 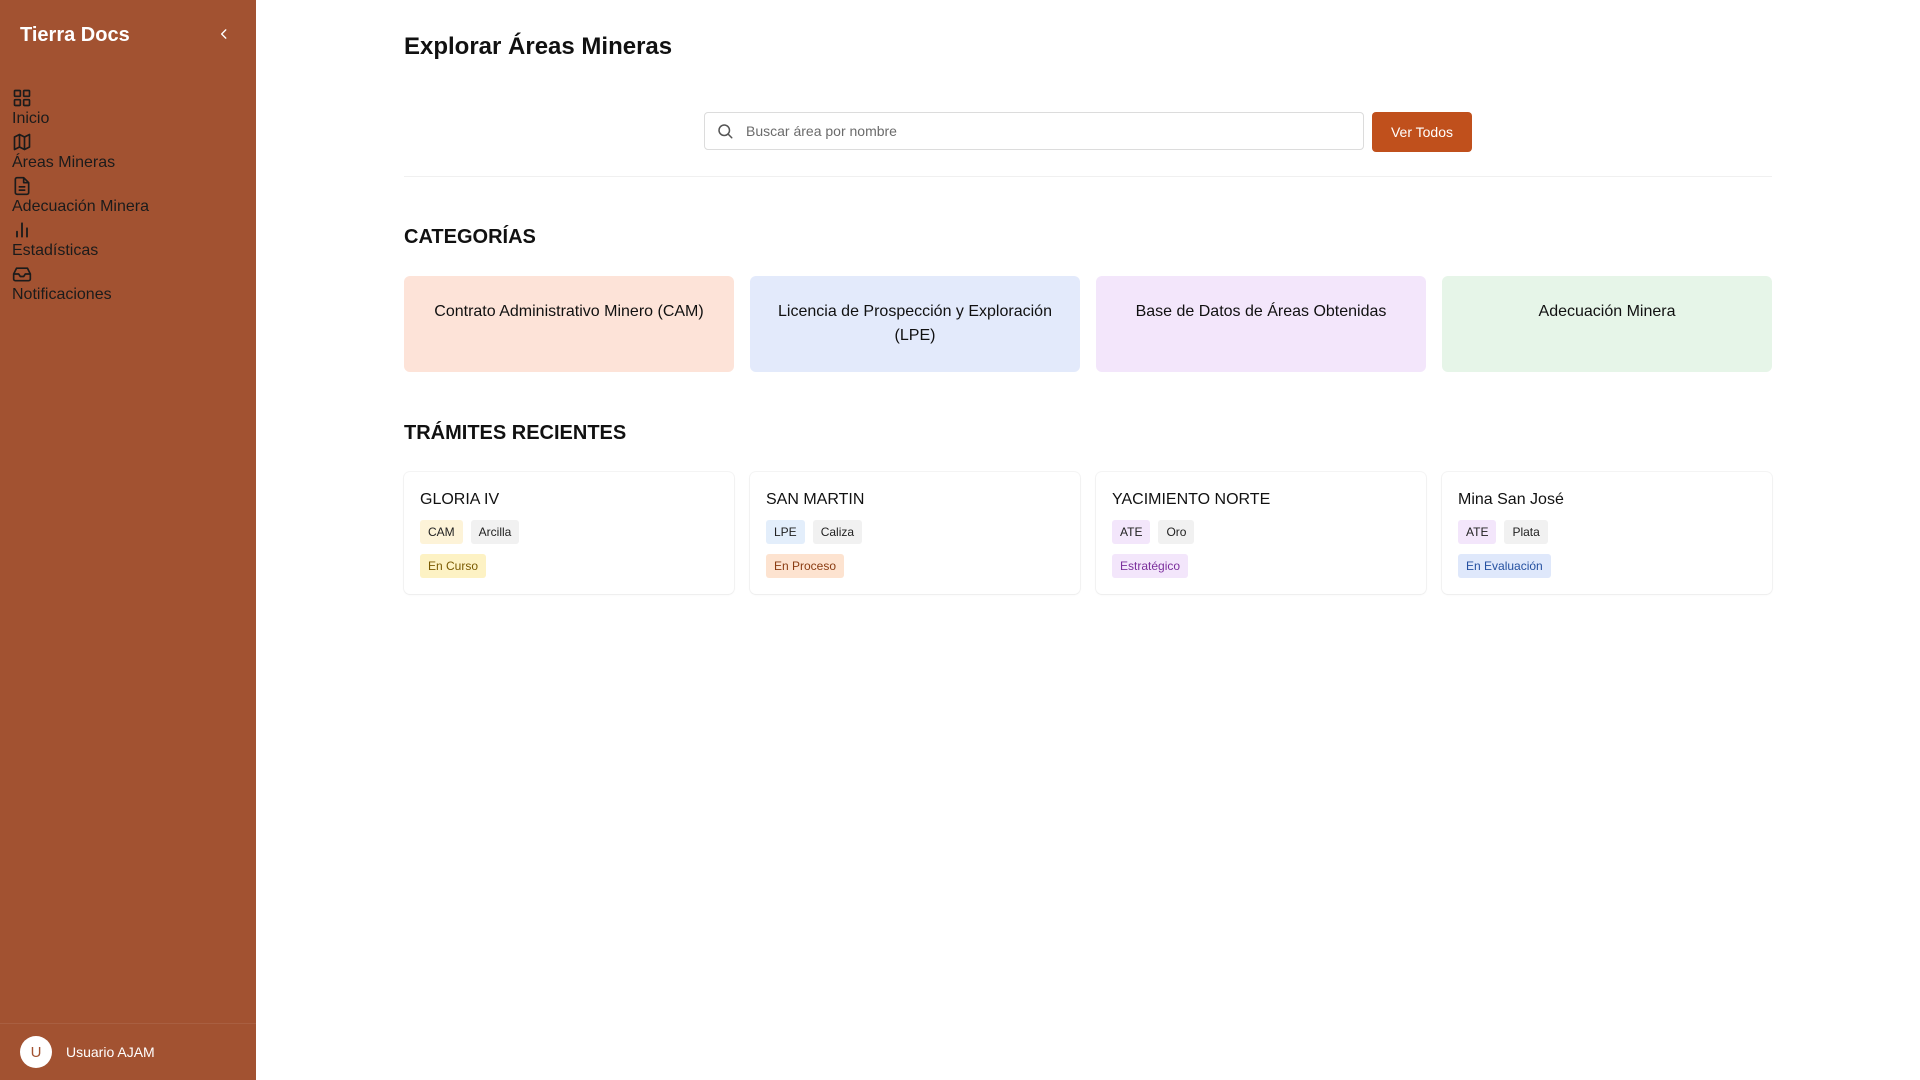 I want to click on page-title: Explorar Áreas Mineras, so click(x=538, y=46).